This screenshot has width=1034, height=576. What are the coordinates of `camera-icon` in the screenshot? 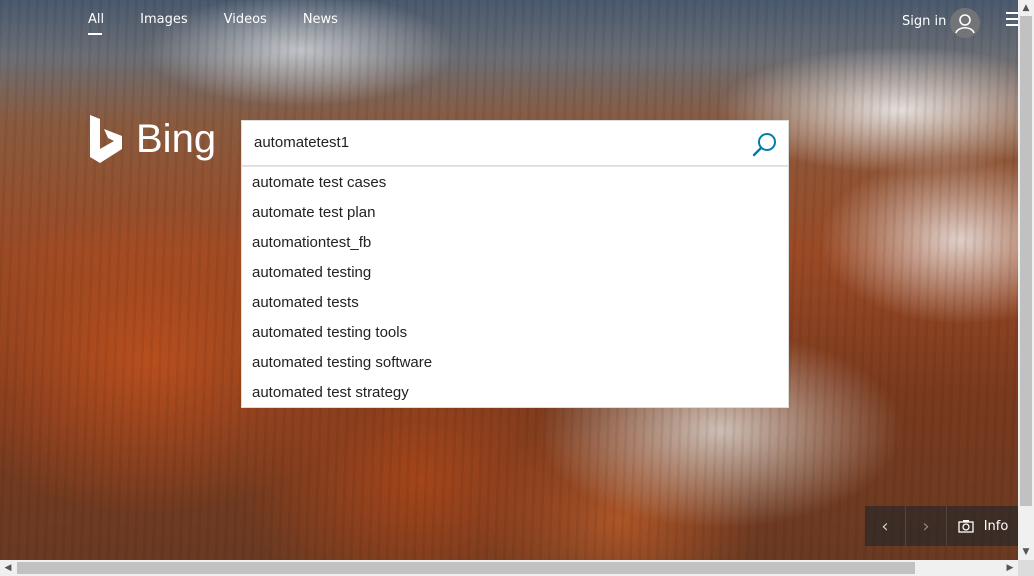 It's located at (966, 526).